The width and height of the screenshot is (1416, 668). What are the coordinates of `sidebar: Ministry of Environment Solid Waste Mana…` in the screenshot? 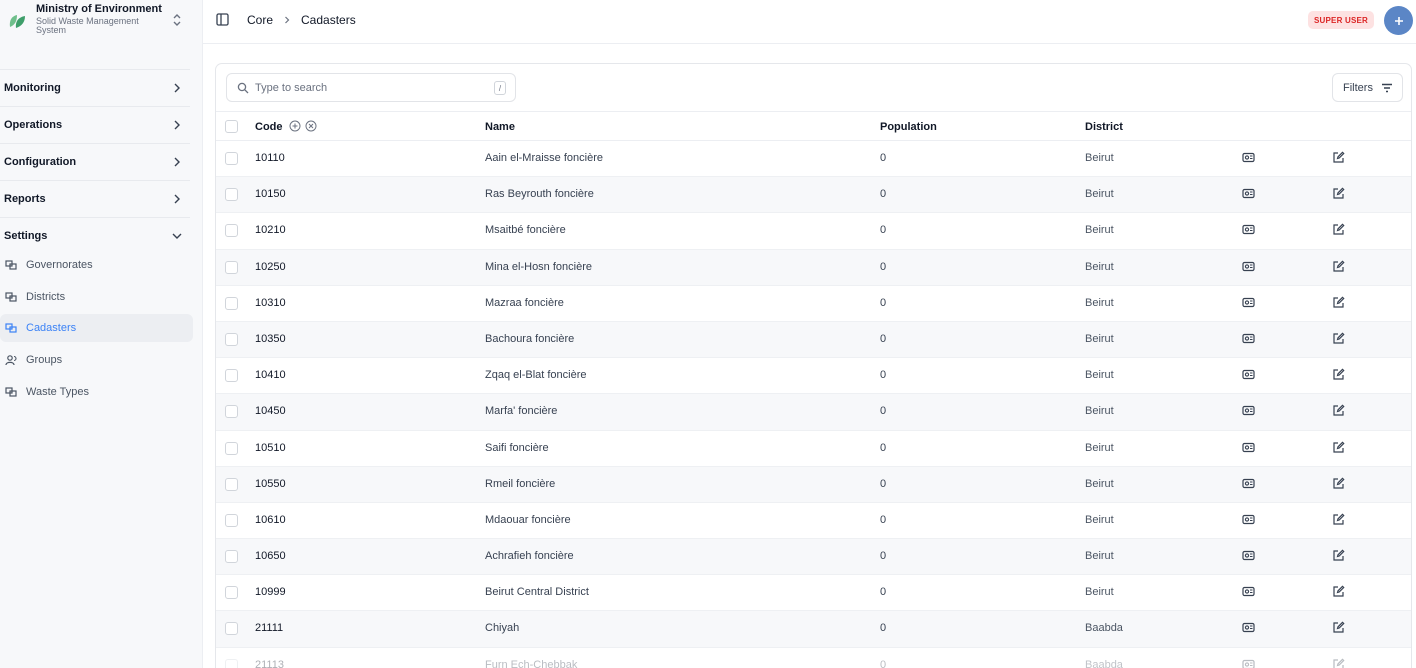 It's located at (101, 334).